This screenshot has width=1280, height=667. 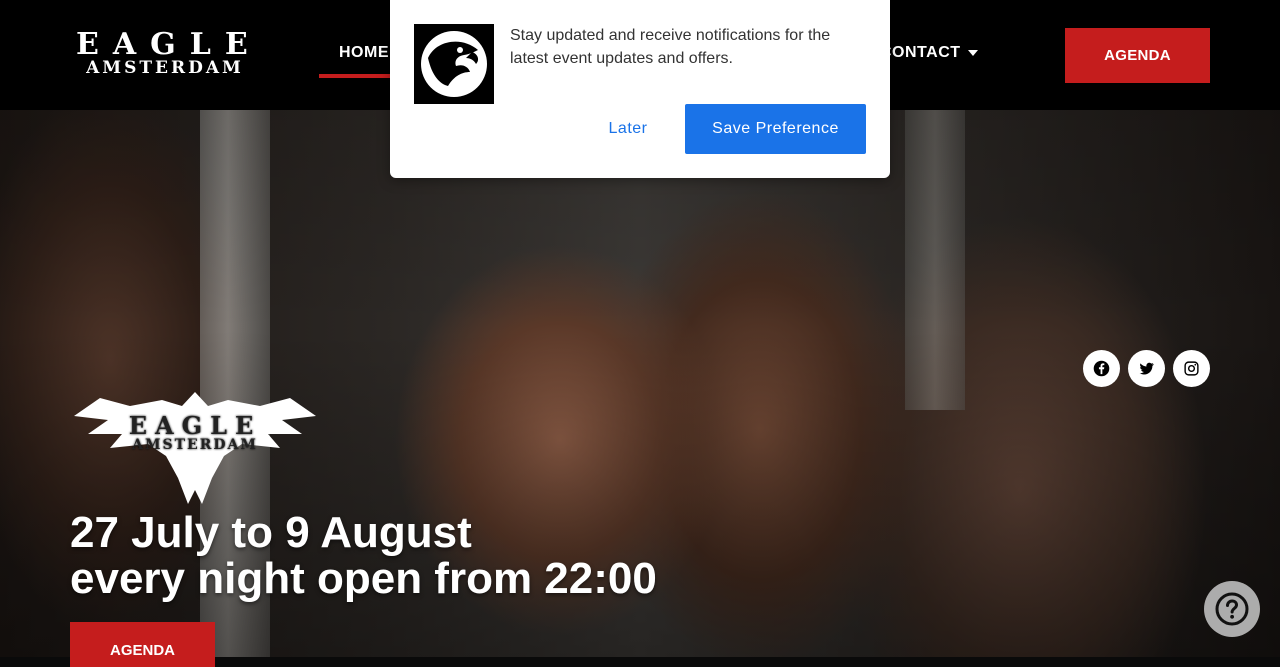 I want to click on site-logo: EAGLE AMSTERDAM, so click(x=165, y=55).